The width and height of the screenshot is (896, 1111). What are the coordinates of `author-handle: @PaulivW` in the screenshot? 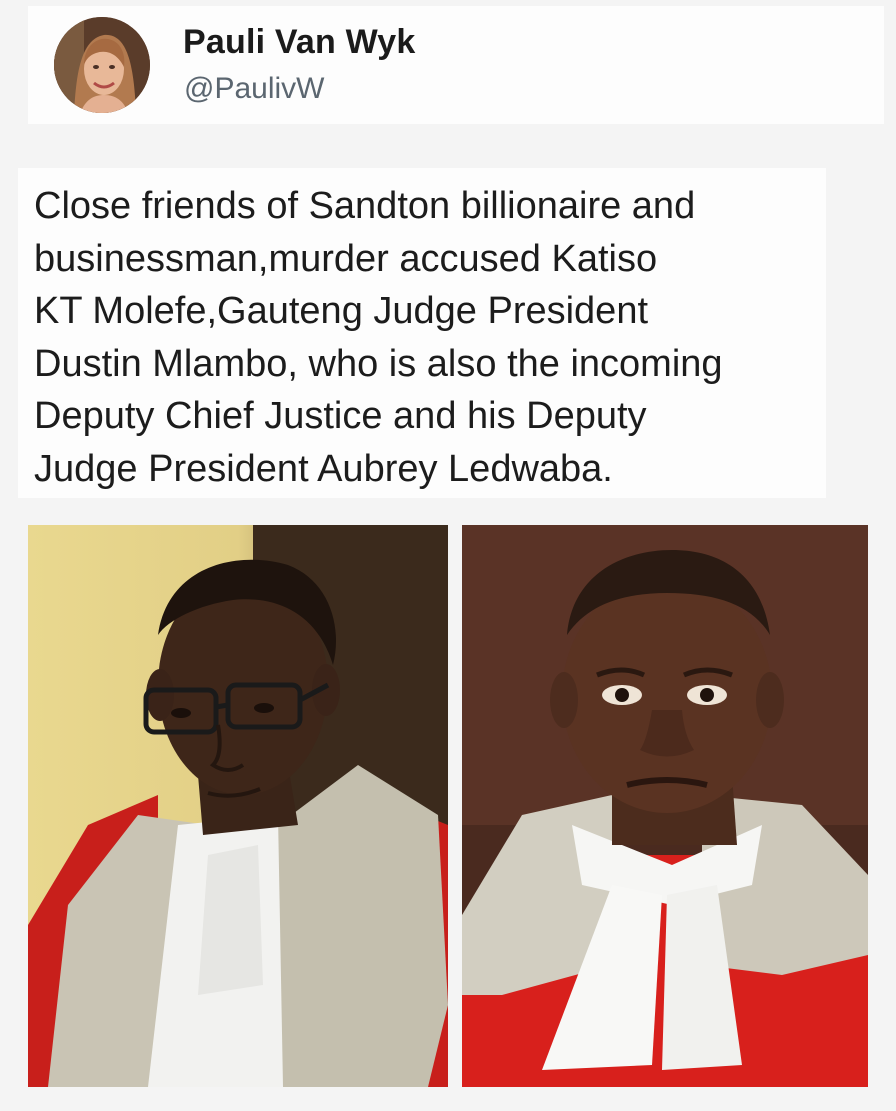 It's located at (254, 89).